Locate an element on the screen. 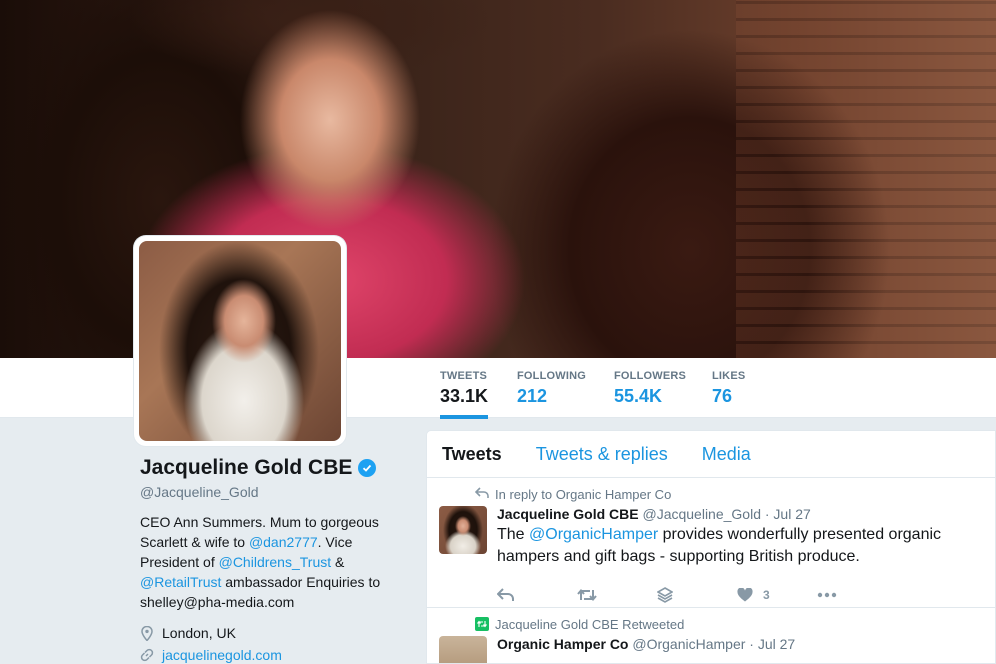 The height and width of the screenshot is (664, 996). stat-tweets: TWEETS 33.1K is located at coordinates (464, 394).